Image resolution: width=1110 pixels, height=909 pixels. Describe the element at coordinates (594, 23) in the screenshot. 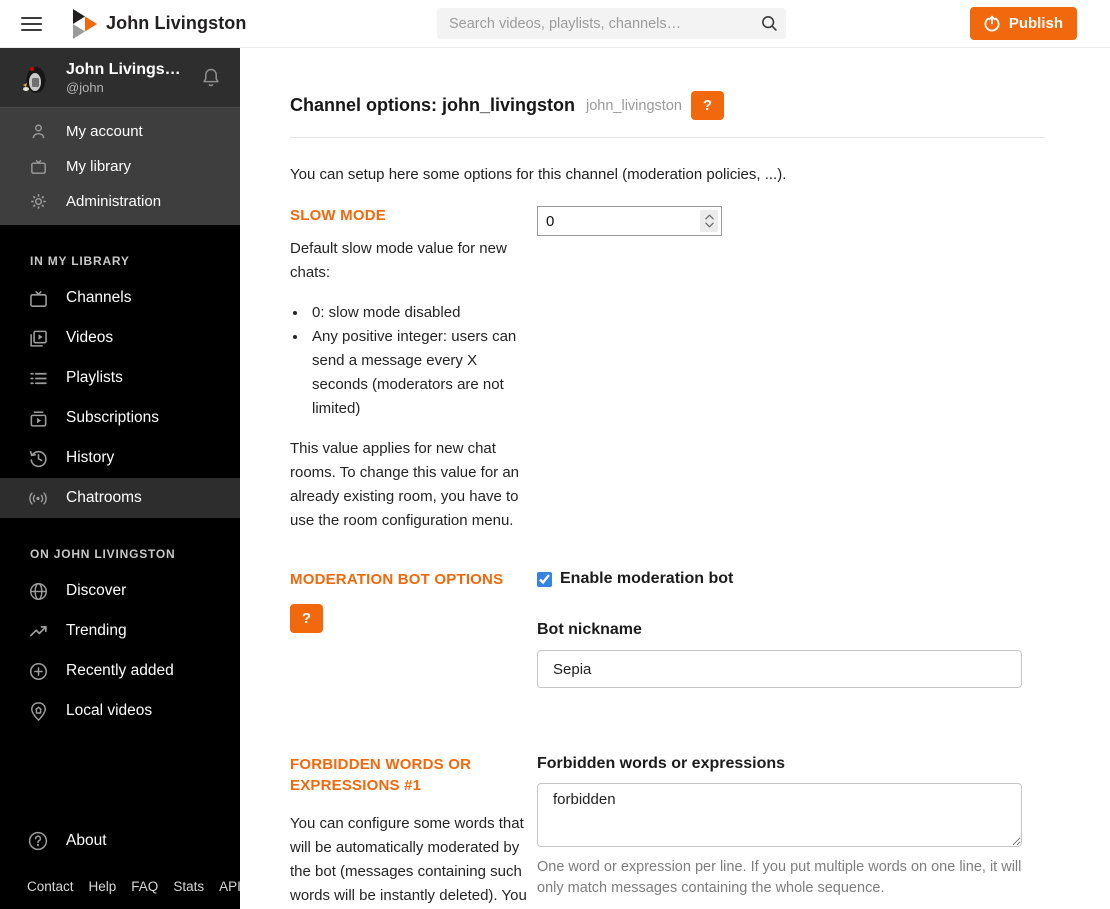

I see `search-input` at that location.